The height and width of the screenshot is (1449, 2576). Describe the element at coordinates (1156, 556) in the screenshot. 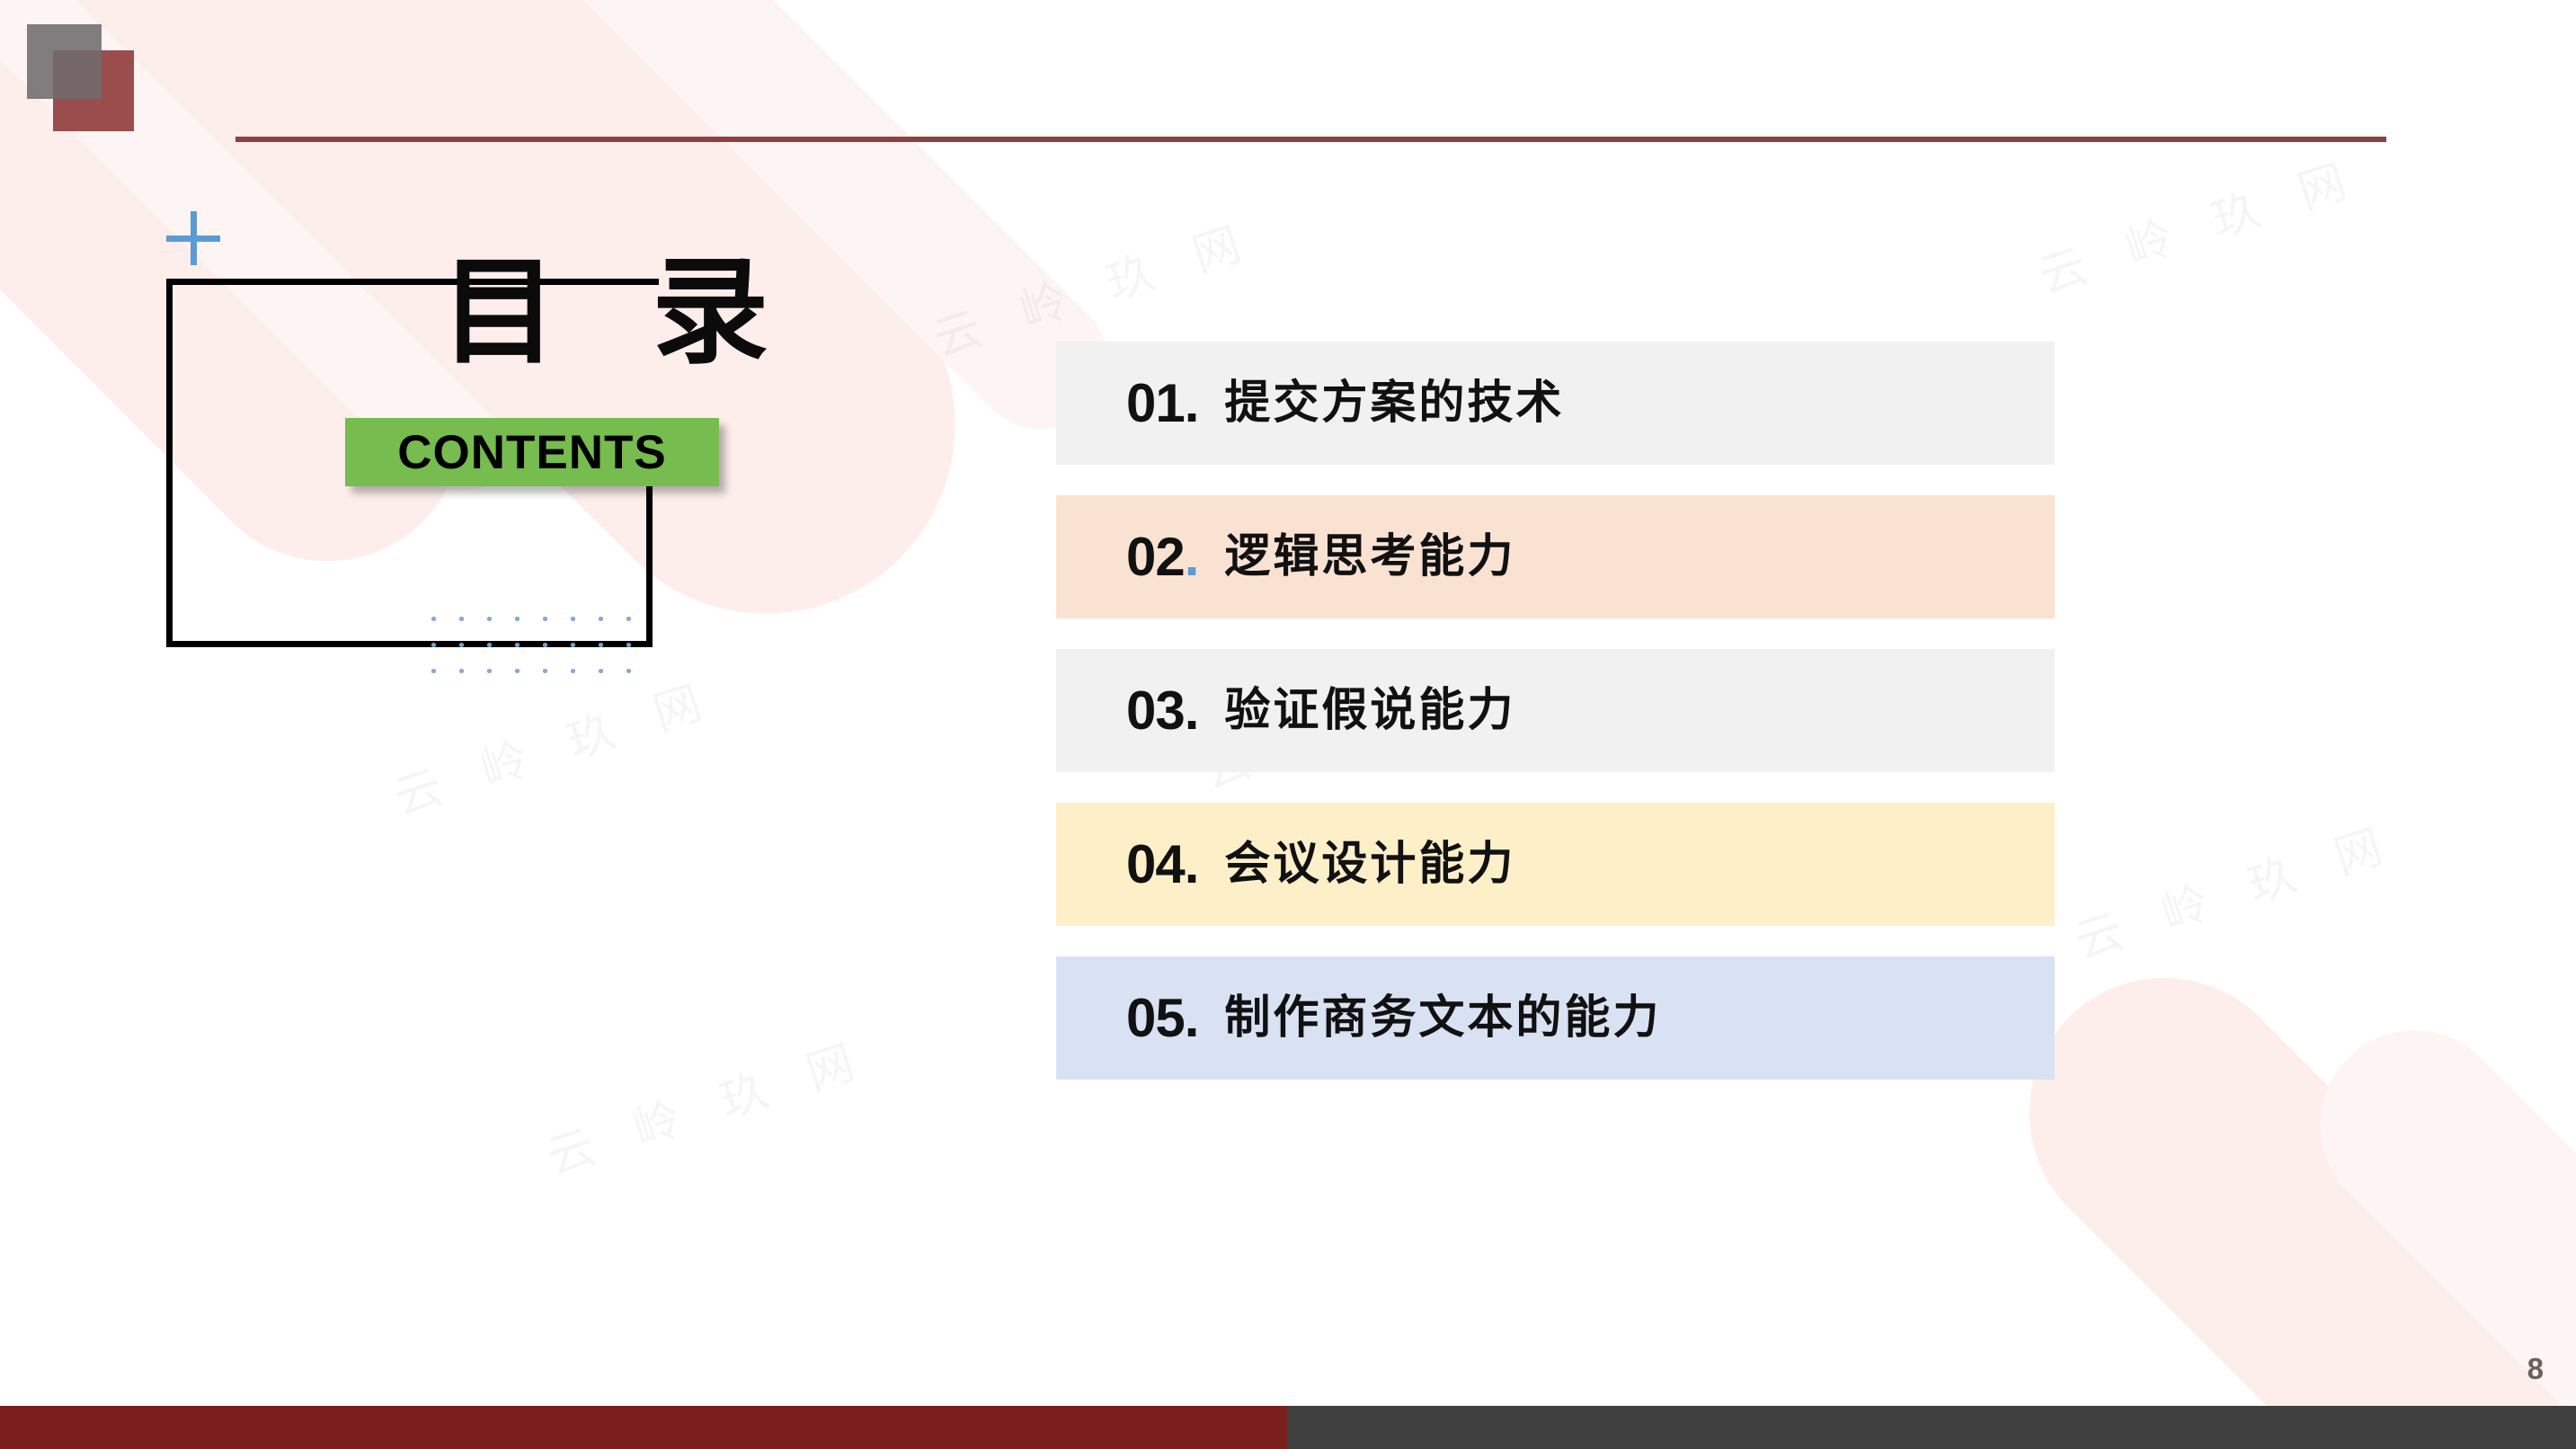

I see `list-item-number: 02` at that location.